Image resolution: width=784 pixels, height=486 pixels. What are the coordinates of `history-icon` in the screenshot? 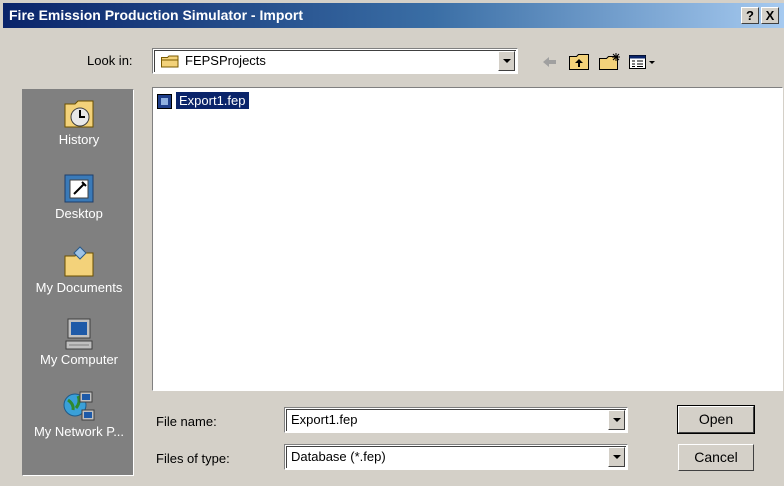 It's located at (79, 114).